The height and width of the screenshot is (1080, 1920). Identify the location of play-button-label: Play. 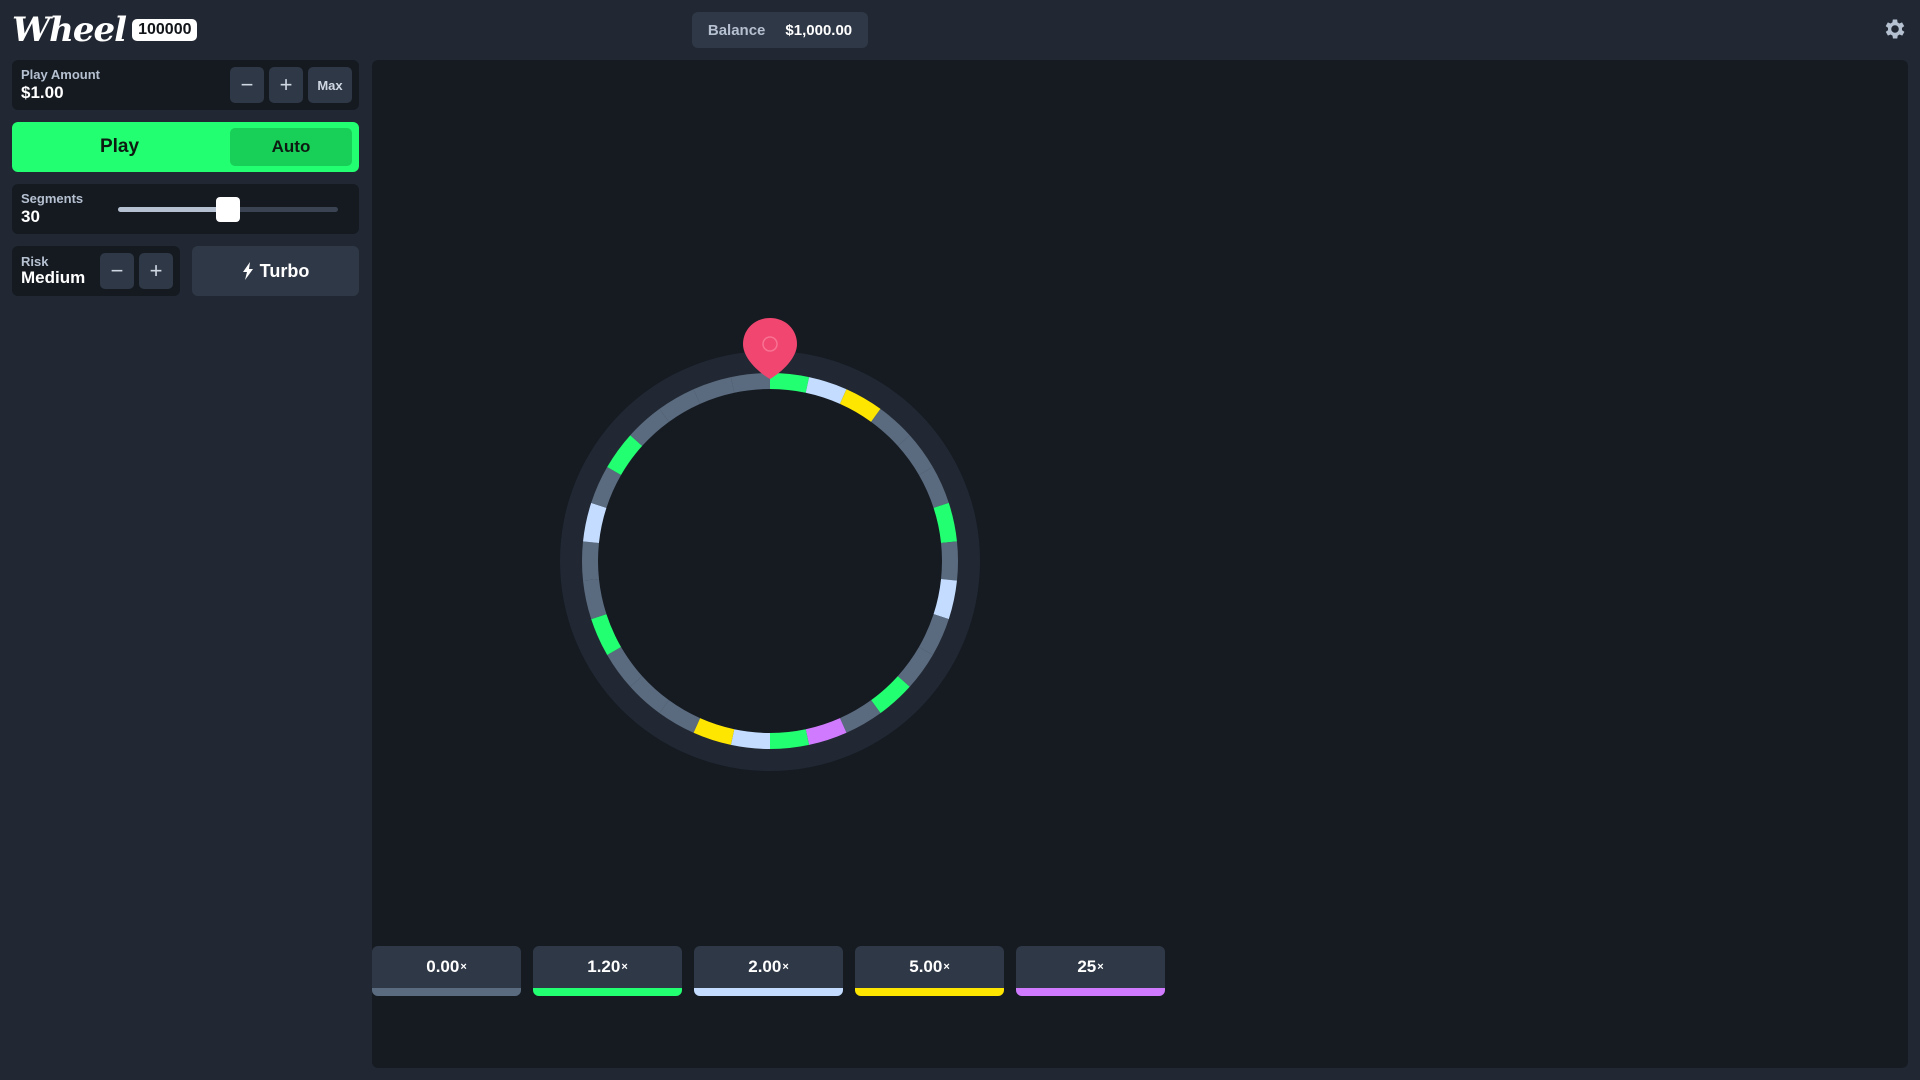
(119, 146).